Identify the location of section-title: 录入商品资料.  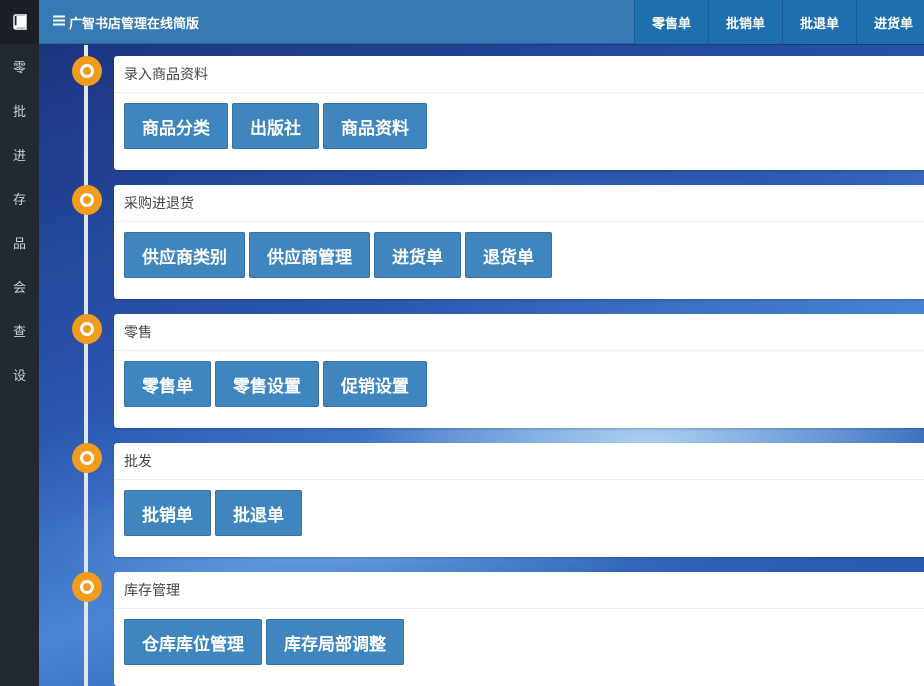
(519, 74).